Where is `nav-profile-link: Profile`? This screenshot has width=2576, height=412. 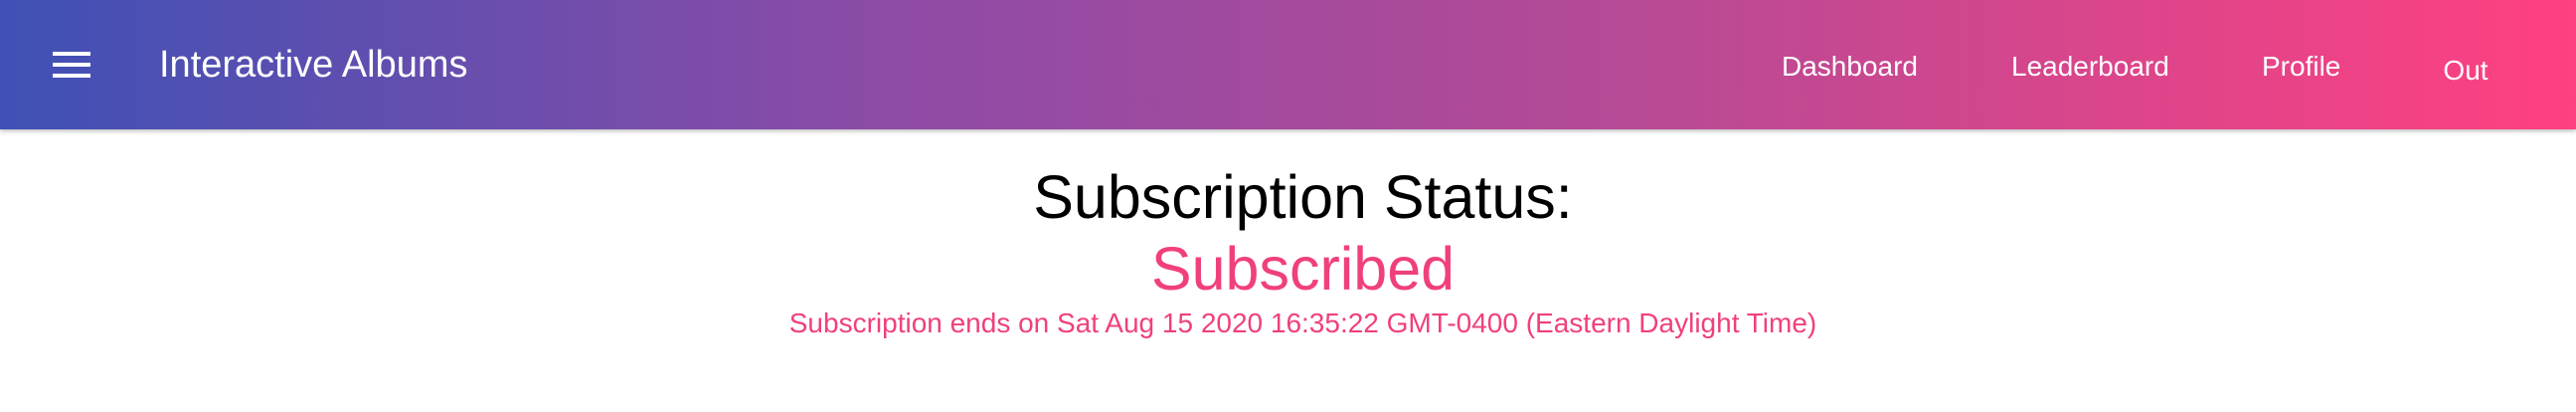 nav-profile-link: Profile is located at coordinates (2301, 67).